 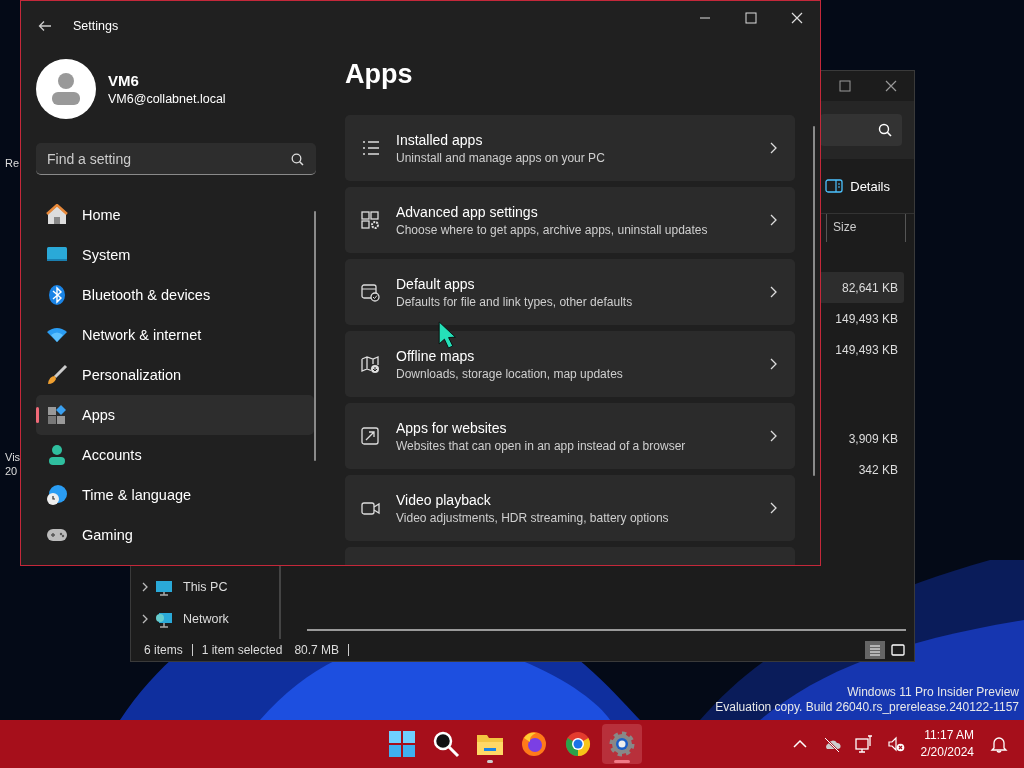 What do you see at coordinates (164, 587) in the screenshot?
I see `monitor-icon` at bounding box center [164, 587].